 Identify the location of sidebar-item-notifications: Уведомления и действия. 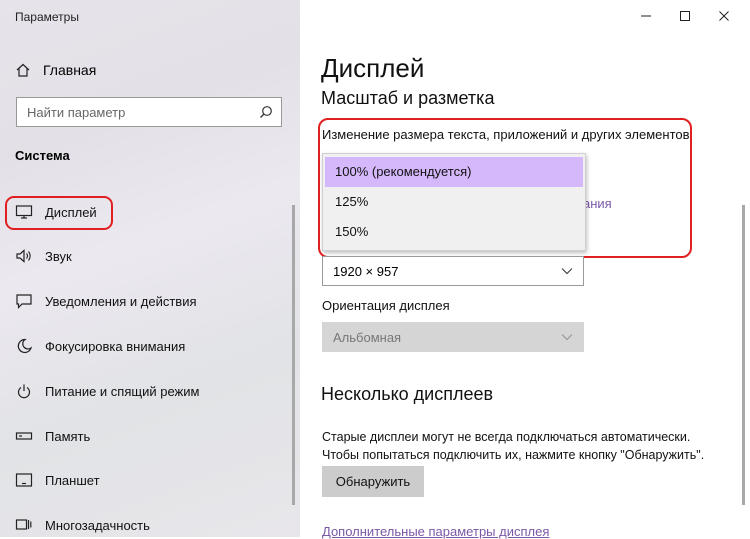
(106, 301).